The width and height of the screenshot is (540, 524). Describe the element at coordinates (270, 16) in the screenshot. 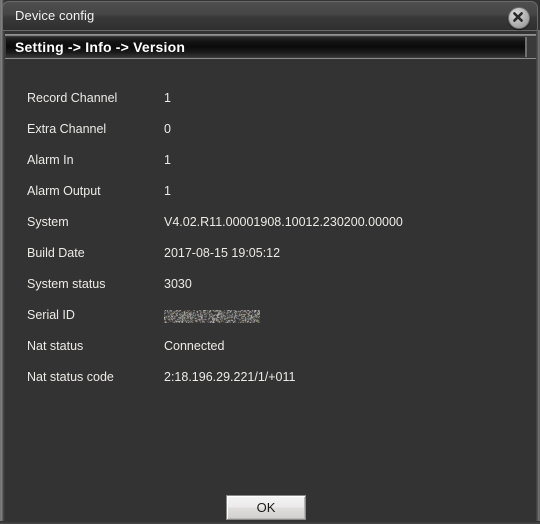

I see `window-titlebar: Device config` at that location.